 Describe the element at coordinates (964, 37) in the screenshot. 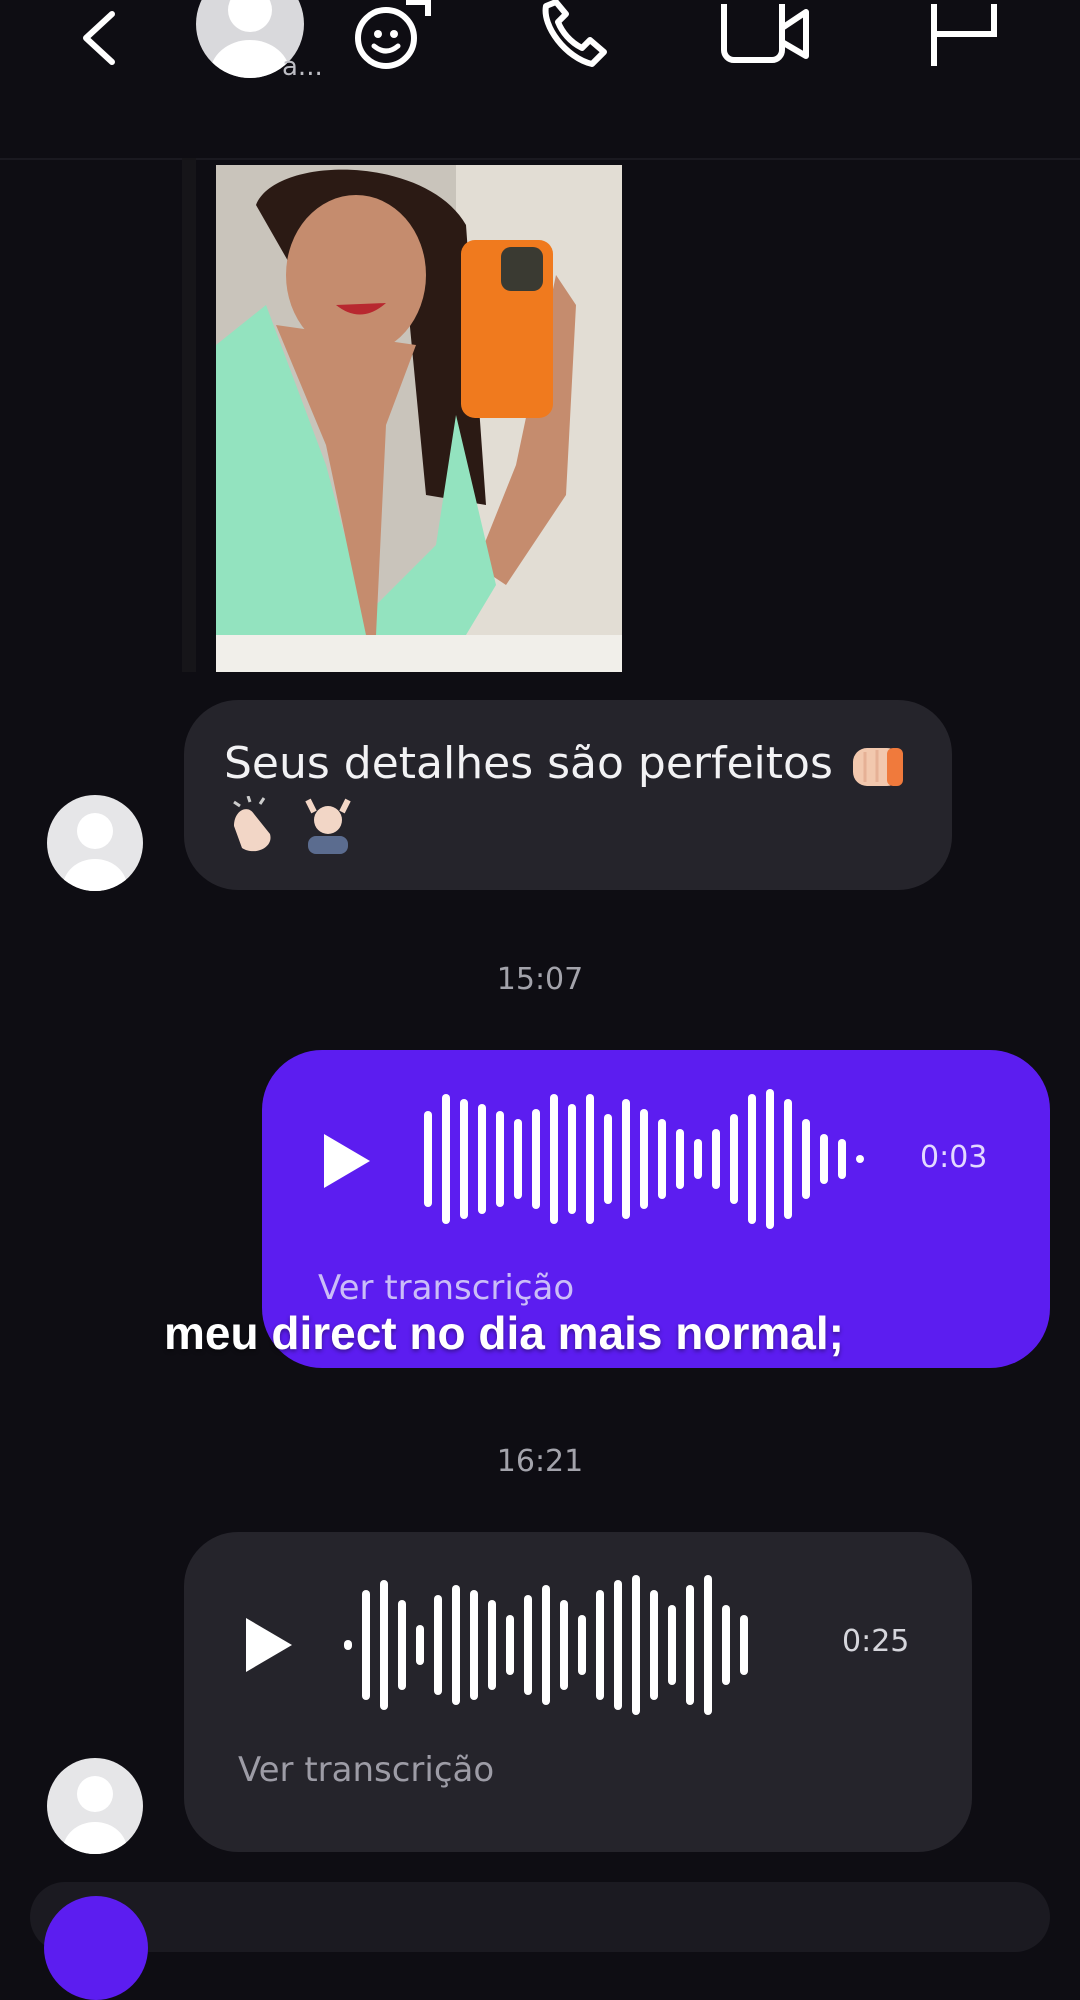

I see `flag-icon` at that location.